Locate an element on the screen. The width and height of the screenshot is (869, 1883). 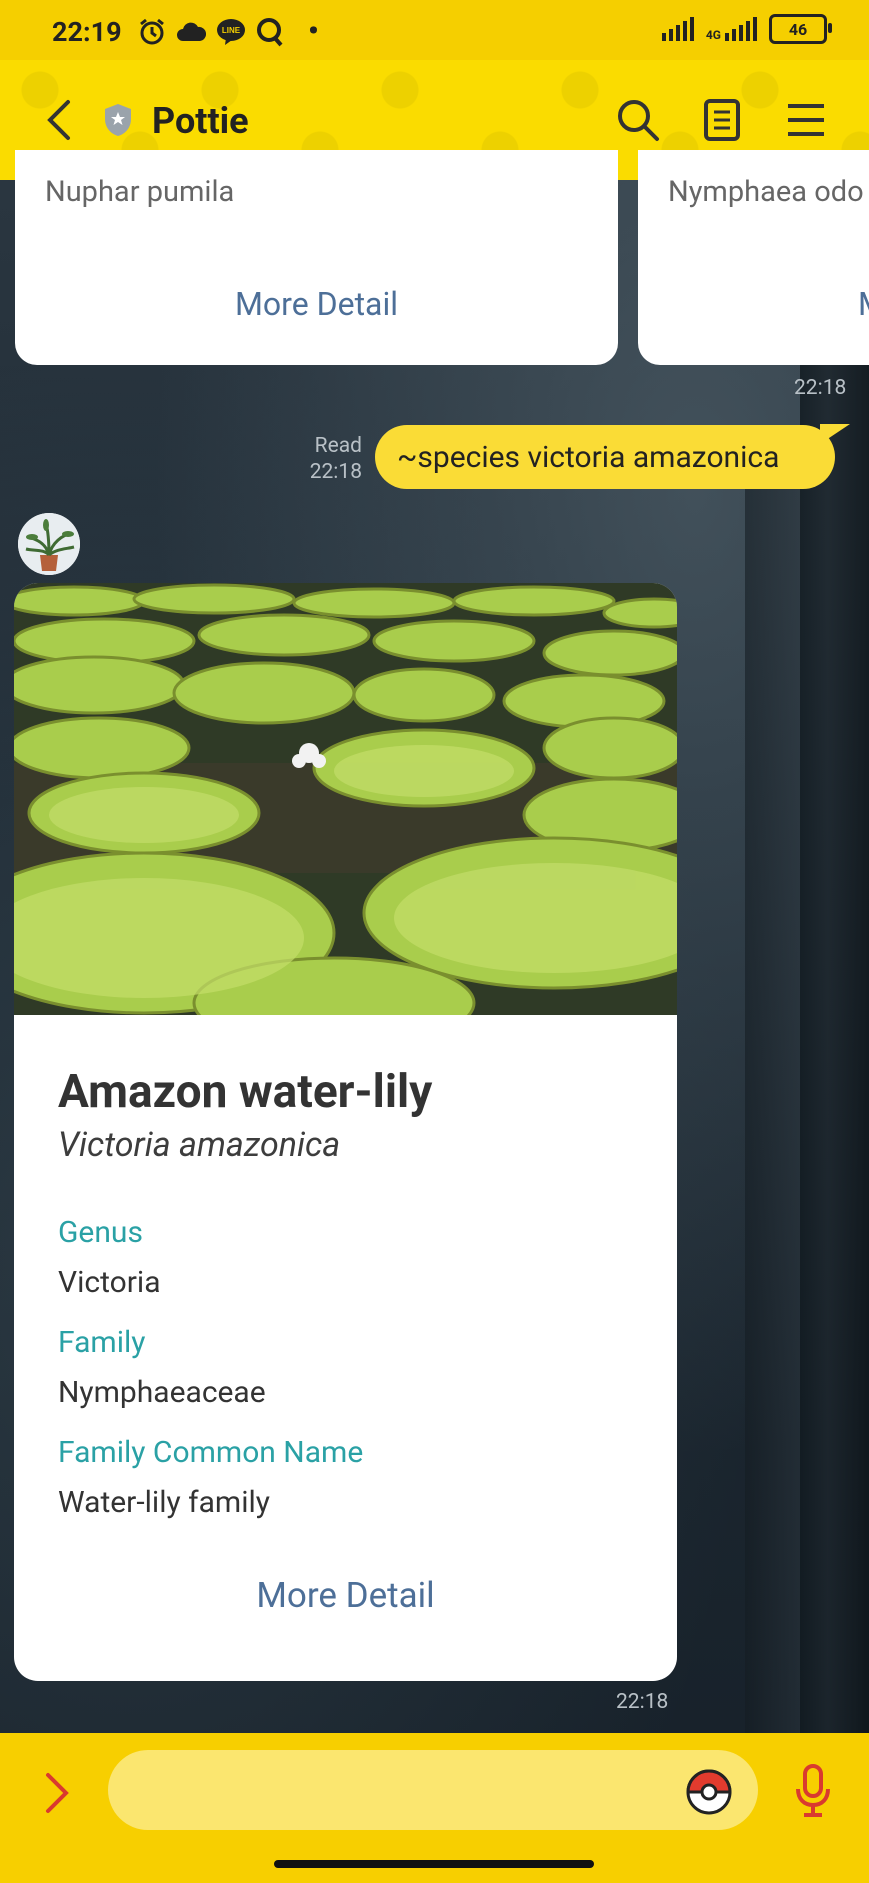
bot-avatar is located at coordinates (49, 544).